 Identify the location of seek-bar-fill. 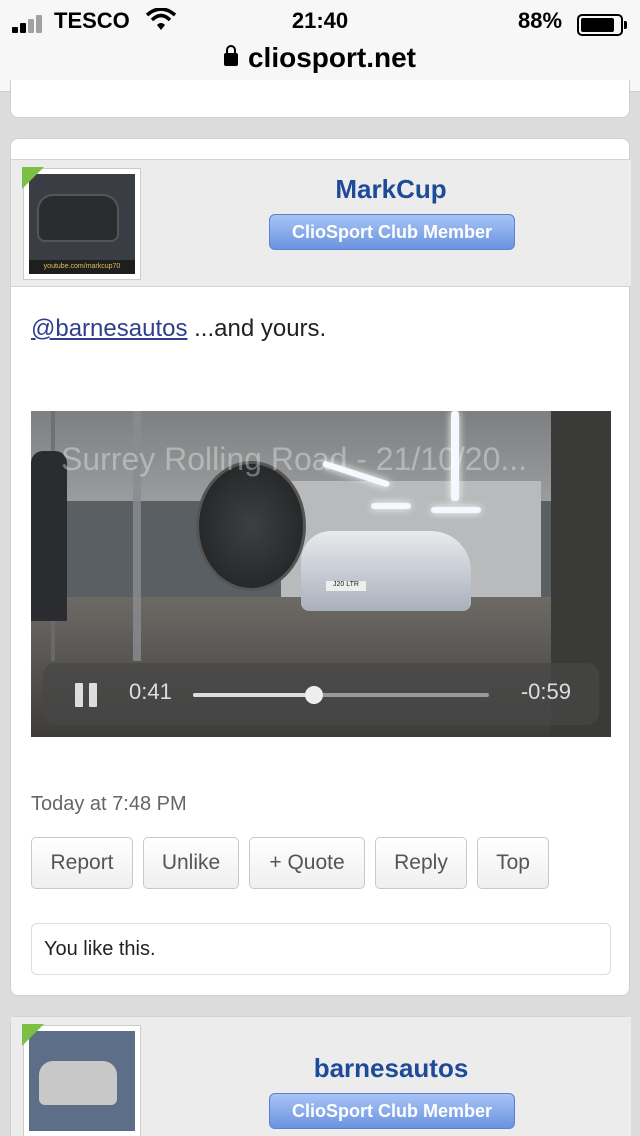
(254, 695).